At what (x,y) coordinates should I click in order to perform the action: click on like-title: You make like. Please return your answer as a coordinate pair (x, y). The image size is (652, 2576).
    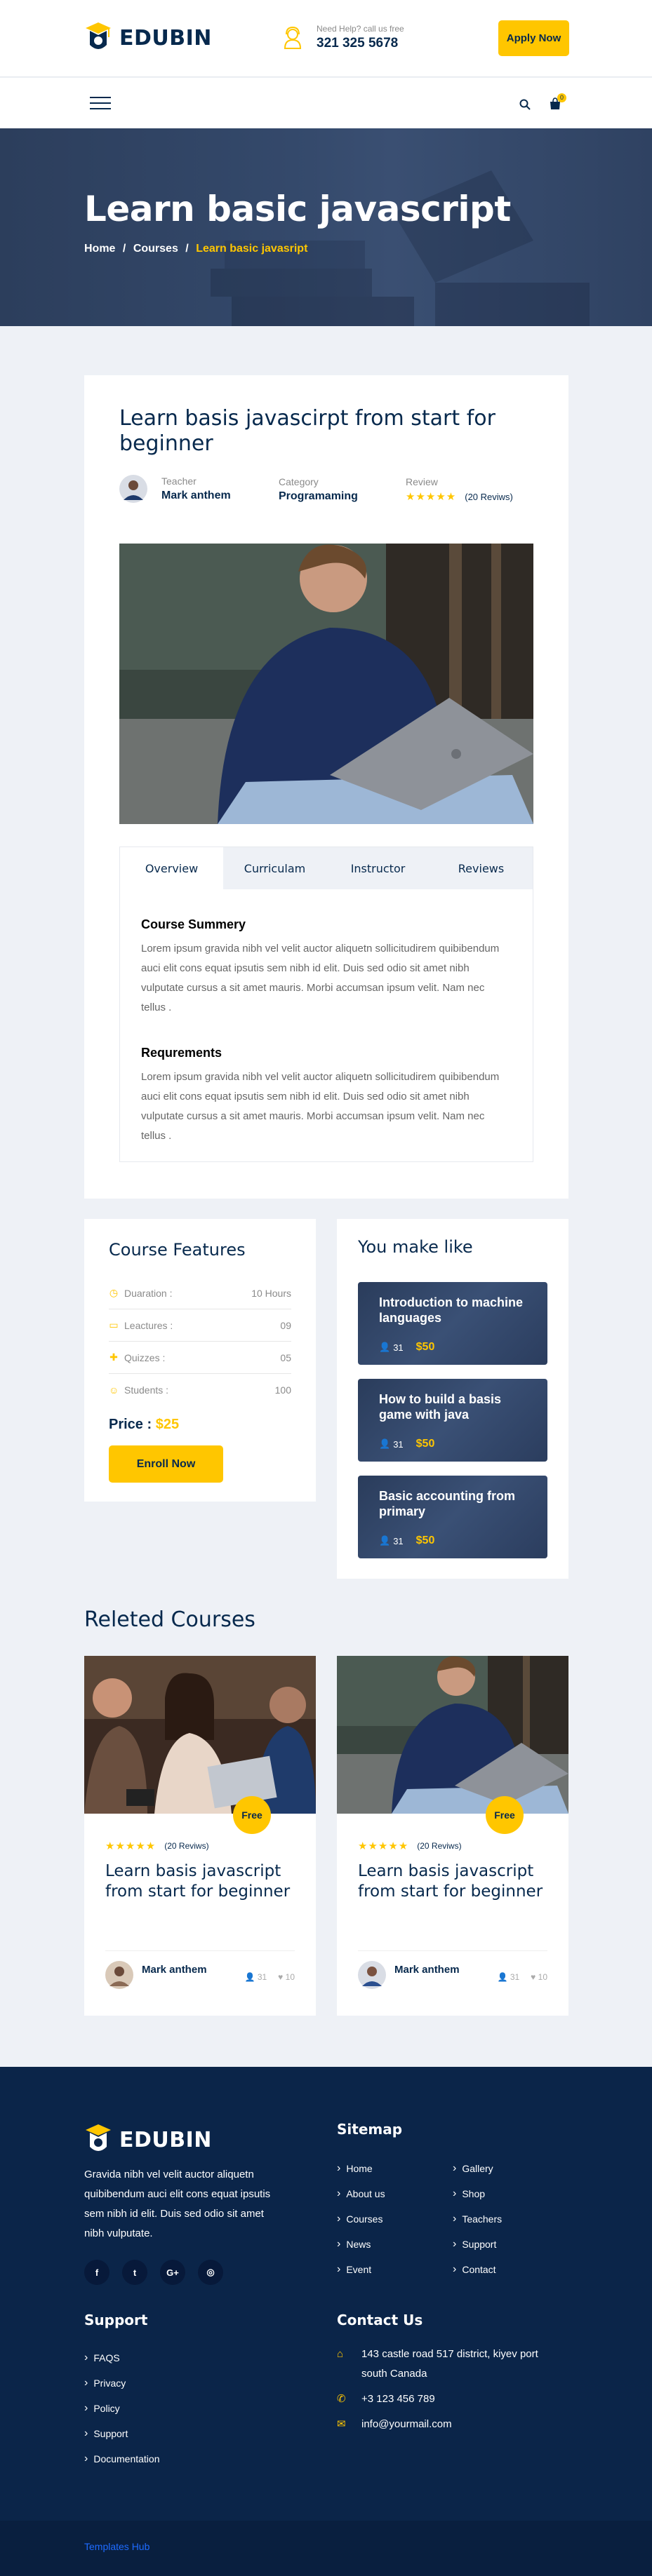
    Looking at the image, I should click on (416, 1247).